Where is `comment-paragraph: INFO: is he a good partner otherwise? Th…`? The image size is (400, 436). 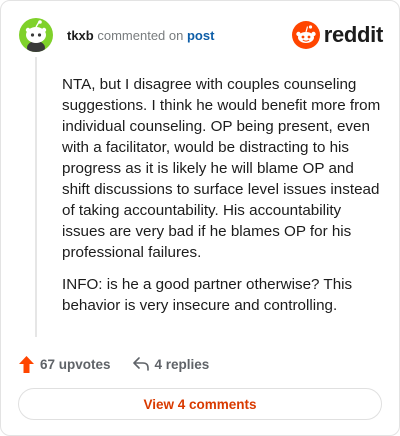
comment-paragraph: INFO: is he a good partner otherwise? Th… is located at coordinates (207, 295).